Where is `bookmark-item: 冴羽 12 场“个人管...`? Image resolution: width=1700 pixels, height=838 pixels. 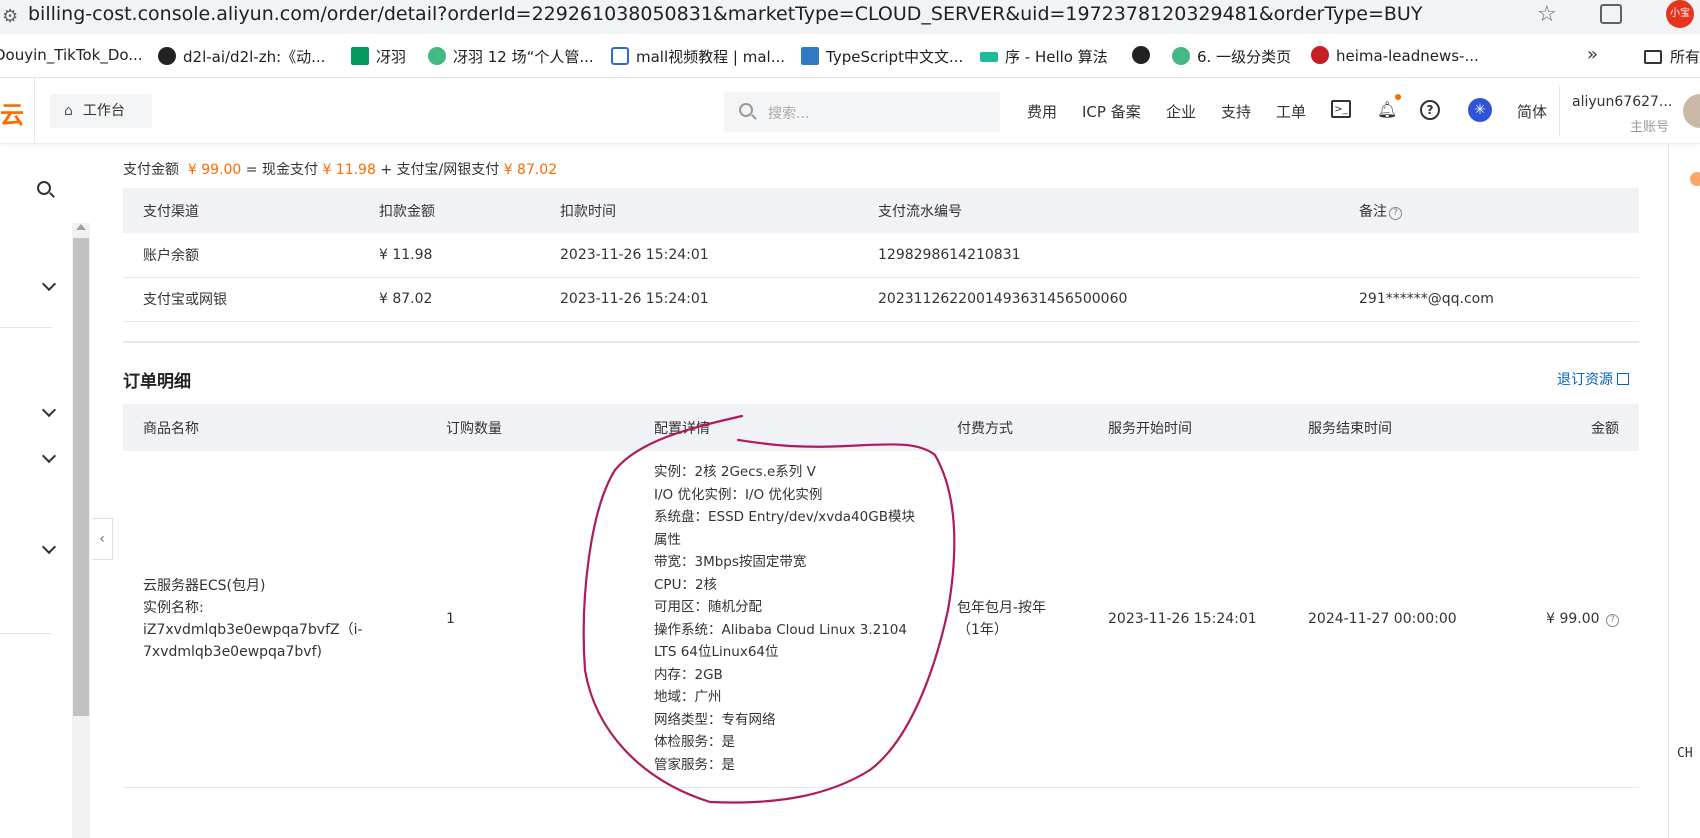
bookmark-item: 冴羽 12 场“个人管... is located at coordinates (511, 56).